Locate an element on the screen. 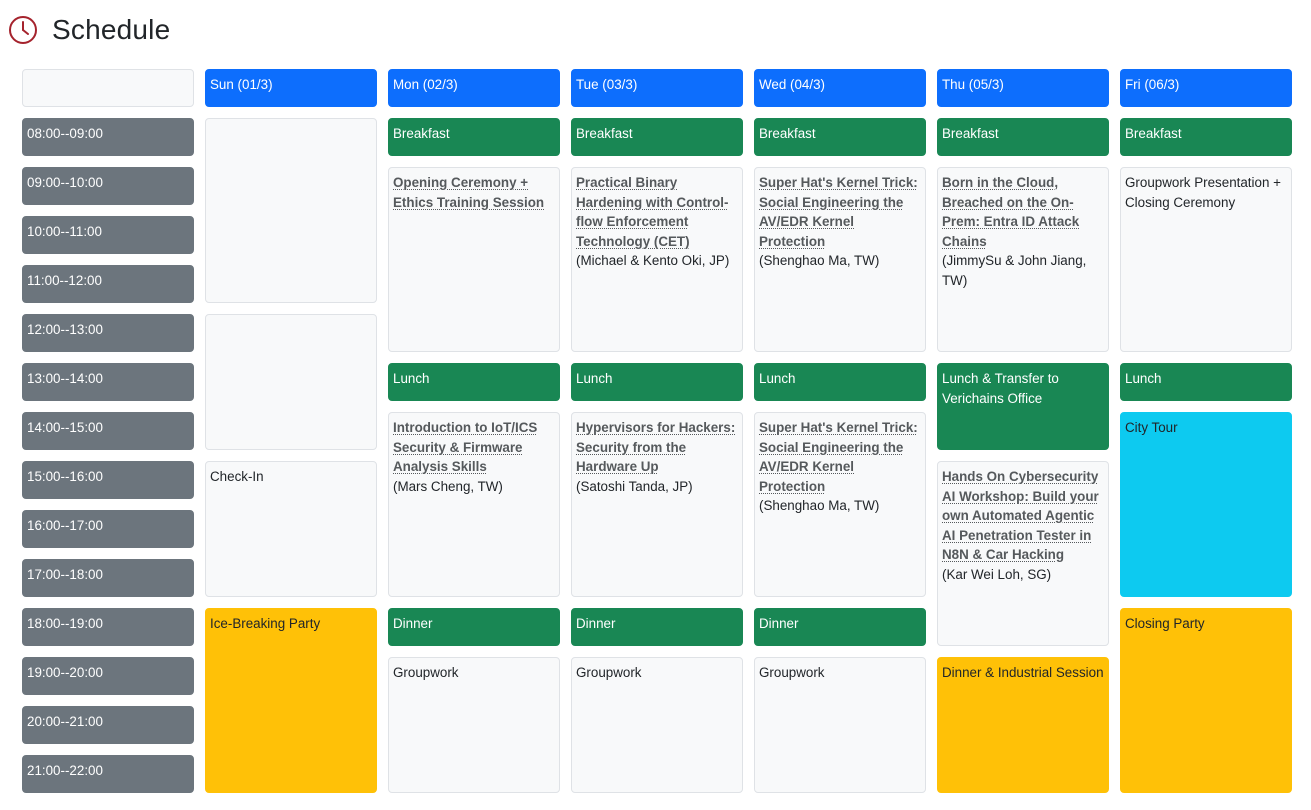  event-mon-breakfast: Breakfast is located at coordinates (474, 137).